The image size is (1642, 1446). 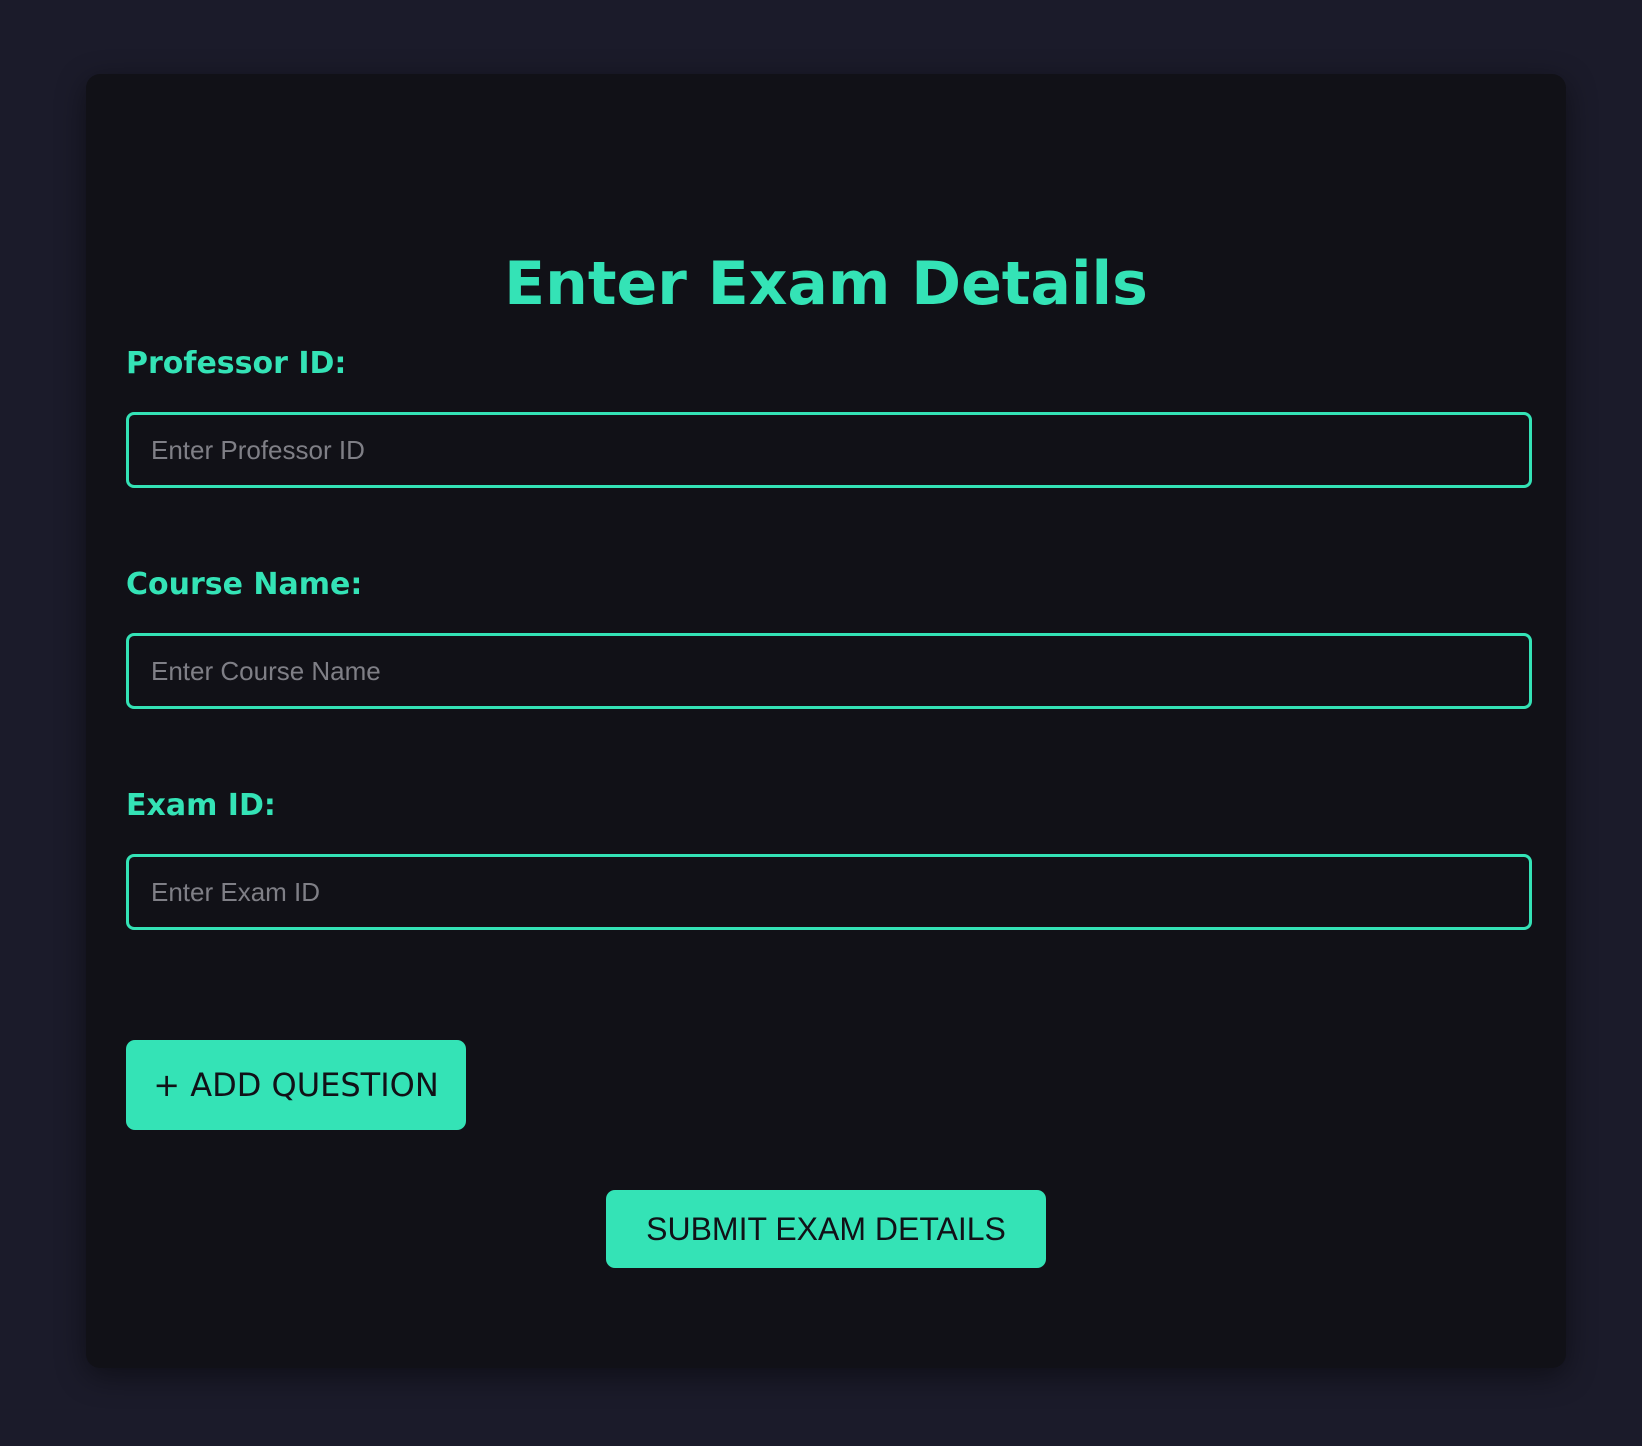 What do you see at coordinates (236, 363) in the screenshot?
I see `professor-id-label: Professor ID:` at bounding box center [236, 363].